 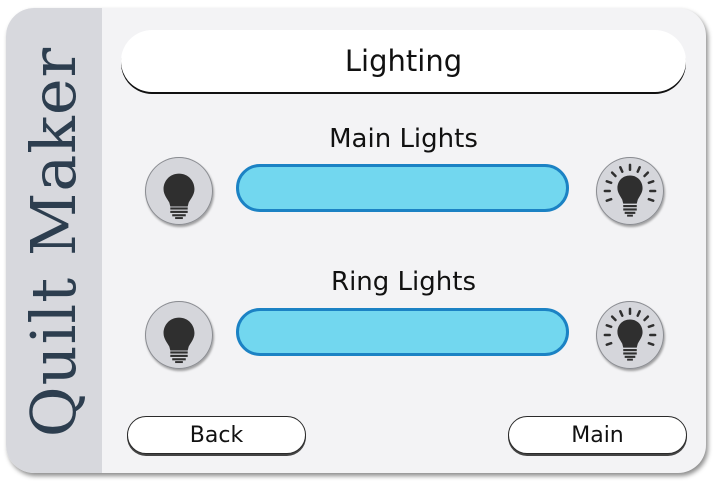 I want to click on brand-logo: Quilt Maker, so click(x=53, y=242).